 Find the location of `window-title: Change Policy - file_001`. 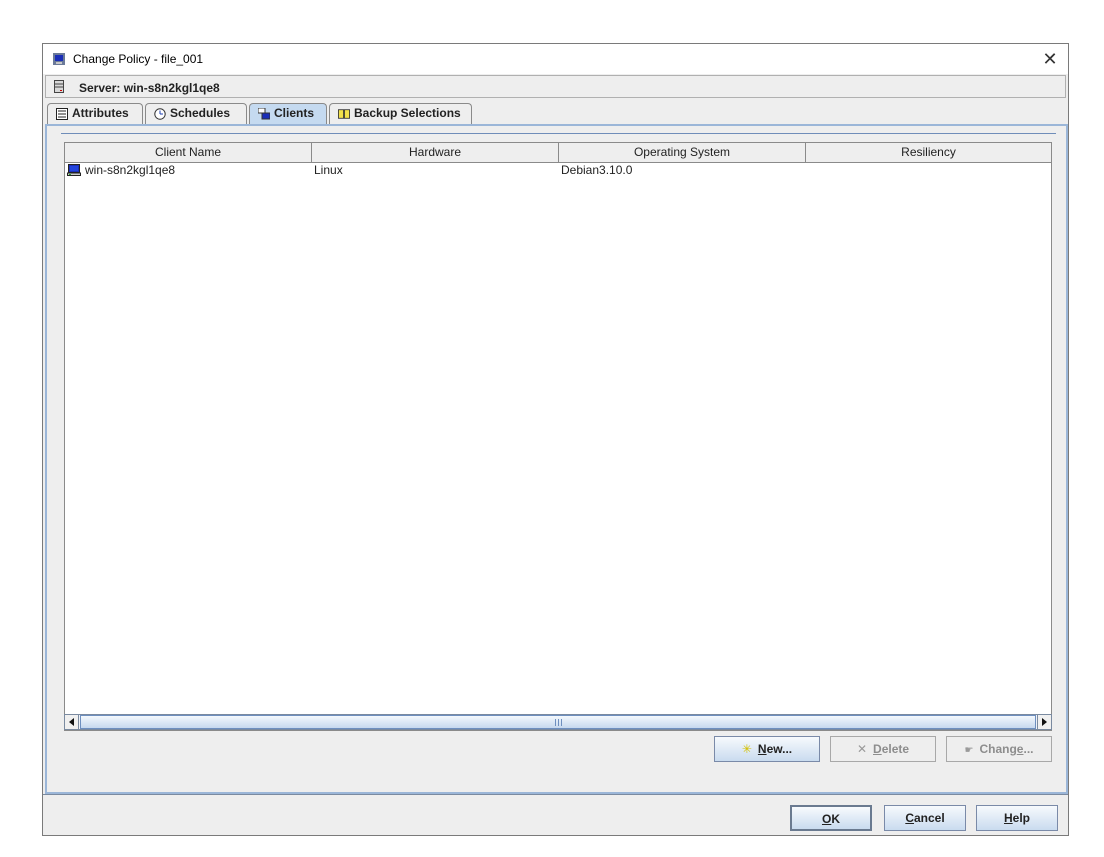

window-title: Change Policy - file_001 is located at coordinates (138, 59).